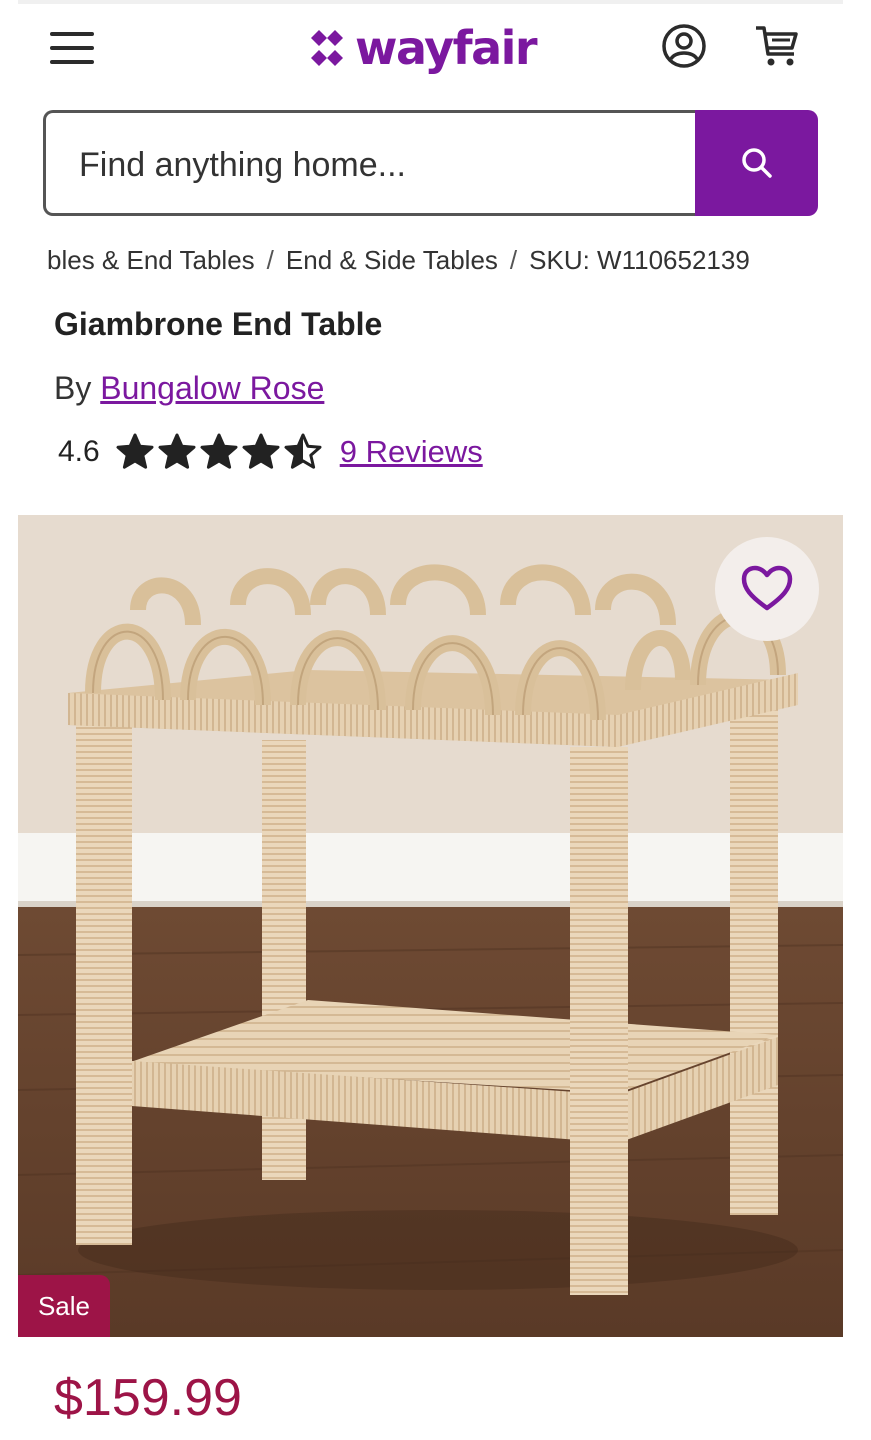 The image size is (871, 1440). I want to click on search-bar, so click(430, 163).